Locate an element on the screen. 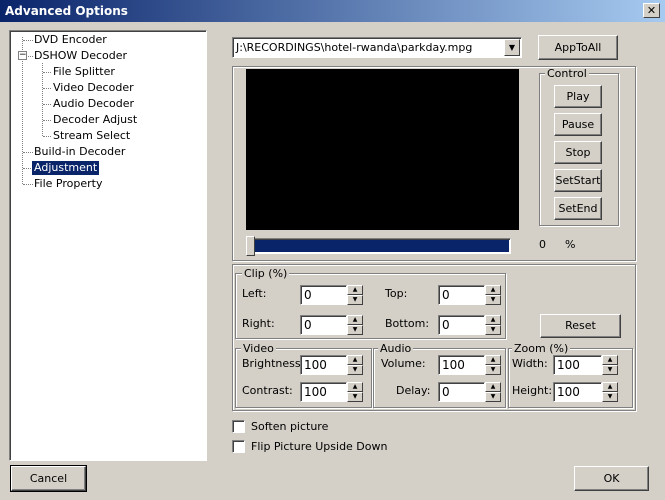 The image size is (665, 500). seek-fill is located at coordinates (380, 246).